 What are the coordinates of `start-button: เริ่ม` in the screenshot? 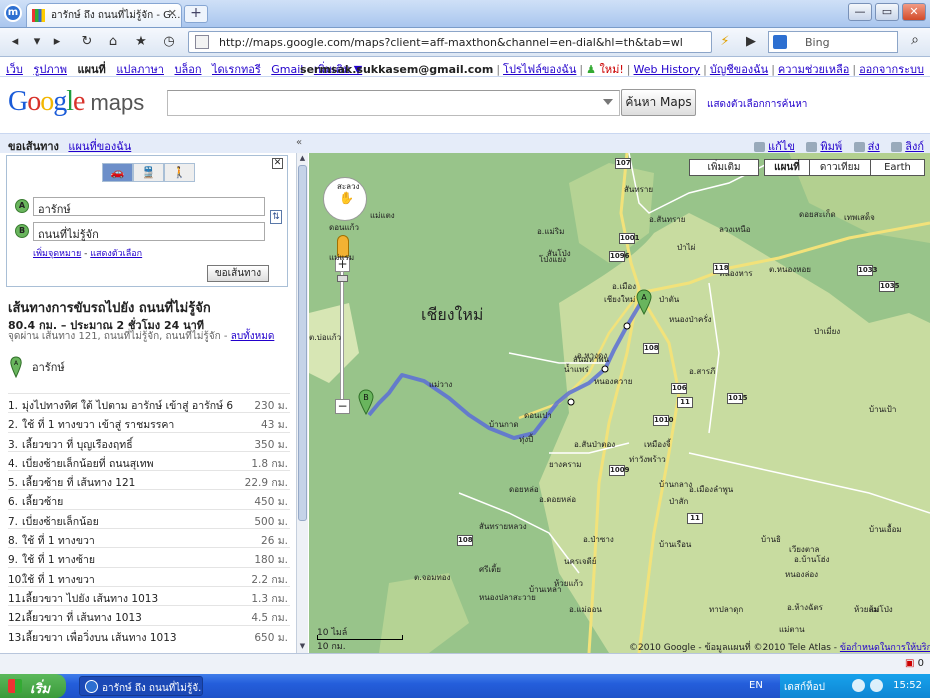 It's located at (33, 686).